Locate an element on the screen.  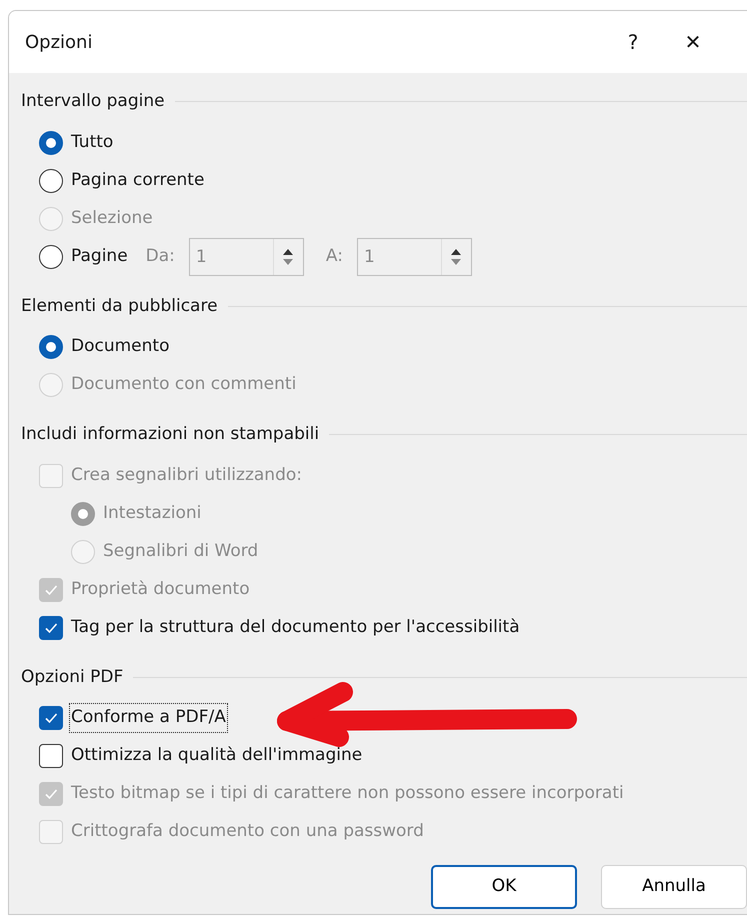
option-label: Ottimizza la qualità dell'immagine is located at coordinates (216, 756).